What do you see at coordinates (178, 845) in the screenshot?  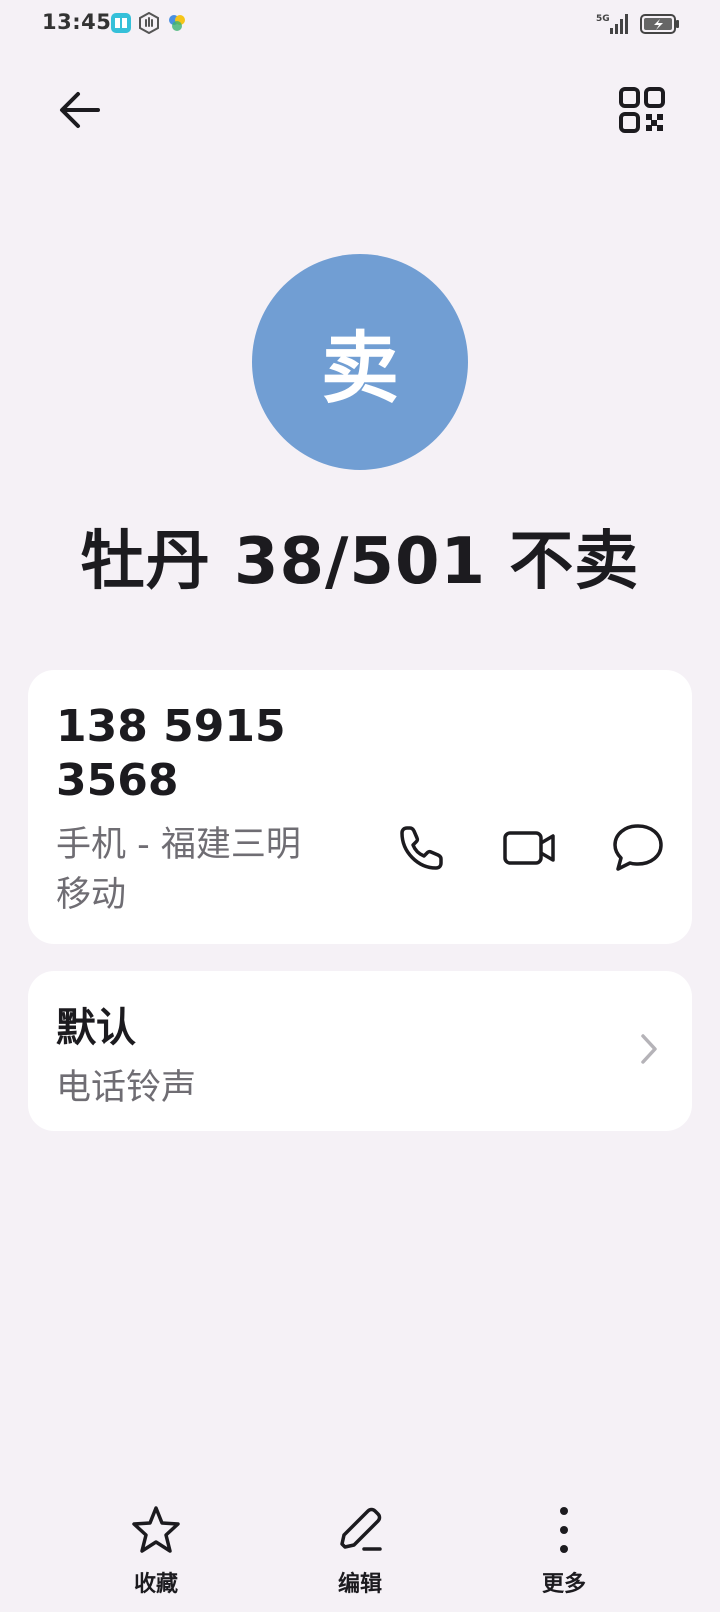 I see `phone-type-line-1: 手机 - 福建三明` at bounding box center [178, 845].